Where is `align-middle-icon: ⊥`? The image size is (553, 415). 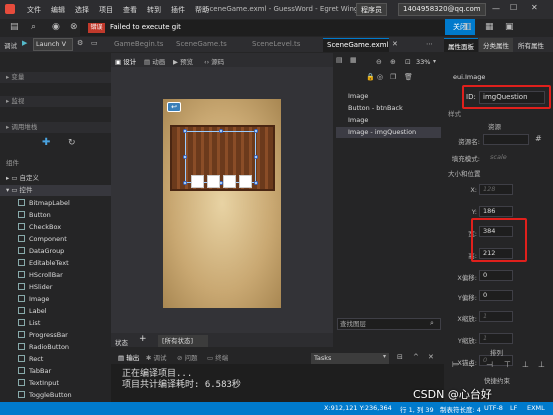
align-middle-icon: ⊥ is located at coordinates (525, 364).